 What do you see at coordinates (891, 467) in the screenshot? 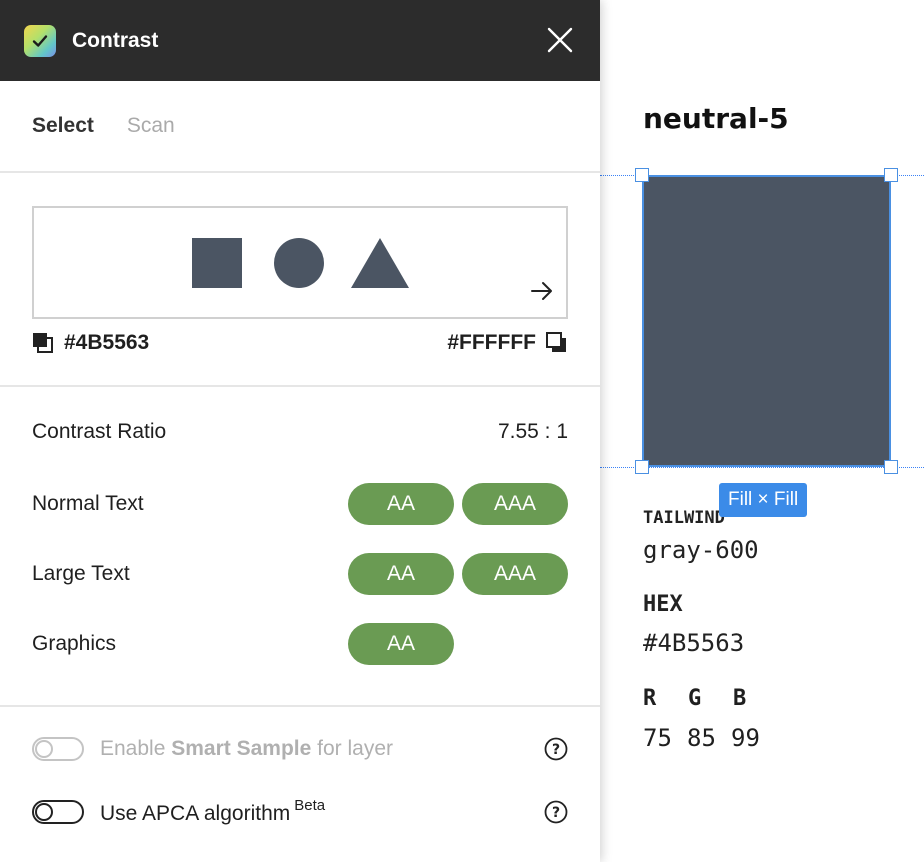
I see `resize-handle-bottom-right` at bounding box center [891, 467].